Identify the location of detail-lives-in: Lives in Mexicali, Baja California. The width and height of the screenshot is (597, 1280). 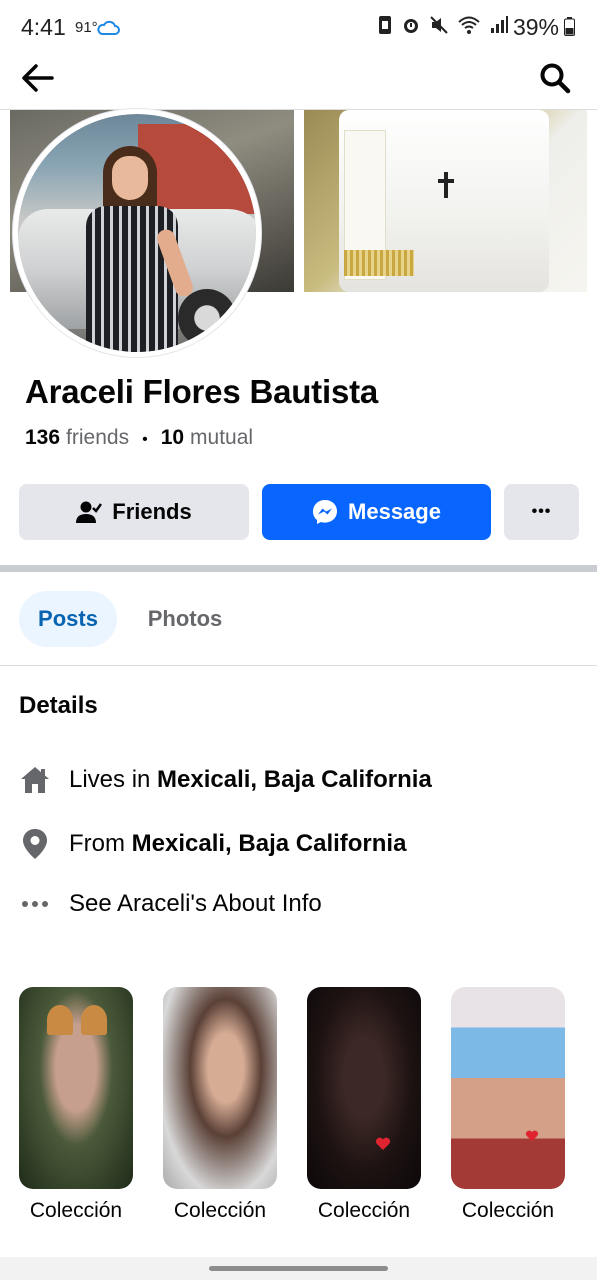
(225, 780).